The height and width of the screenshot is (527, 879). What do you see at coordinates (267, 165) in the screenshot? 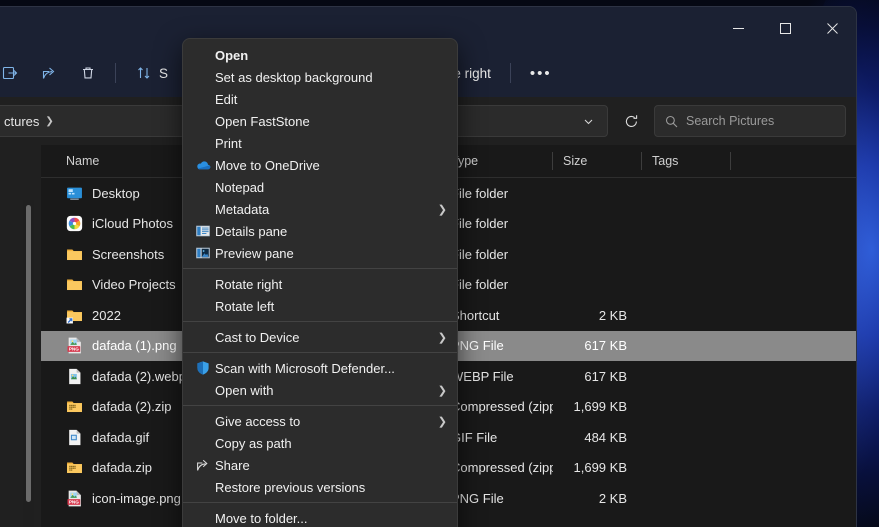
I see `menu-item-label: Move to OneDrive` at bounding box center [267, 165].